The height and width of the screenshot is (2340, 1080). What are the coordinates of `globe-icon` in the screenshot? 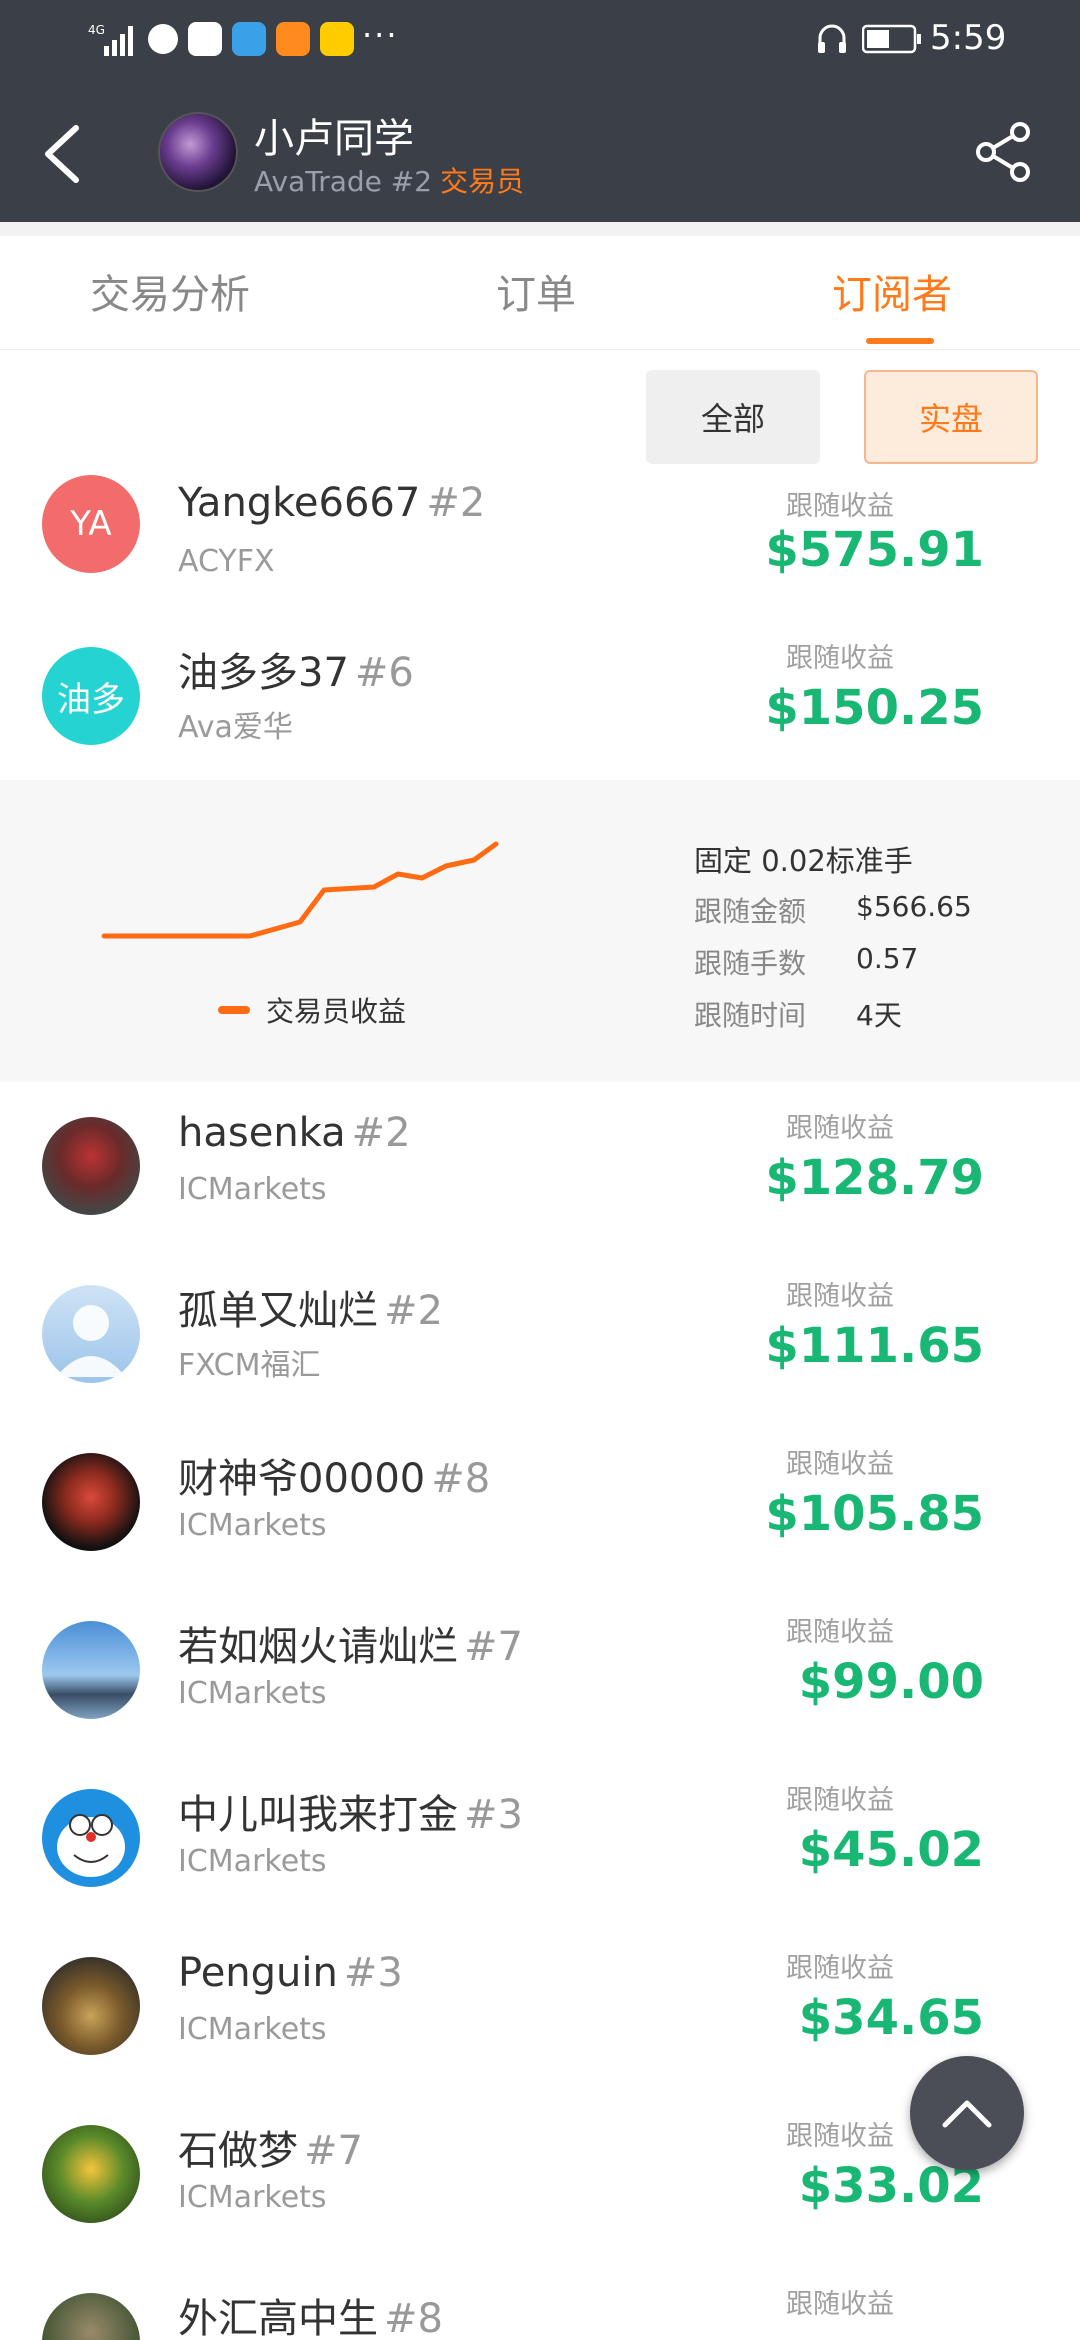 It's located at (163, 39).